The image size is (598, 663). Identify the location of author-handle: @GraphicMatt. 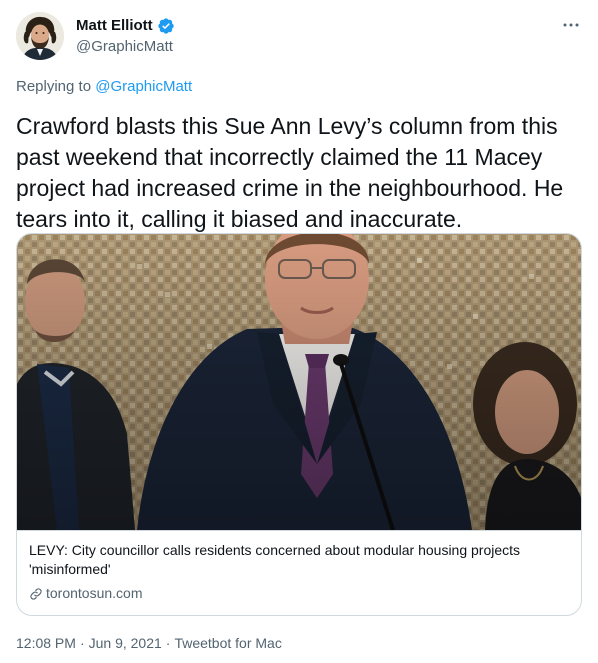
(125, 47).